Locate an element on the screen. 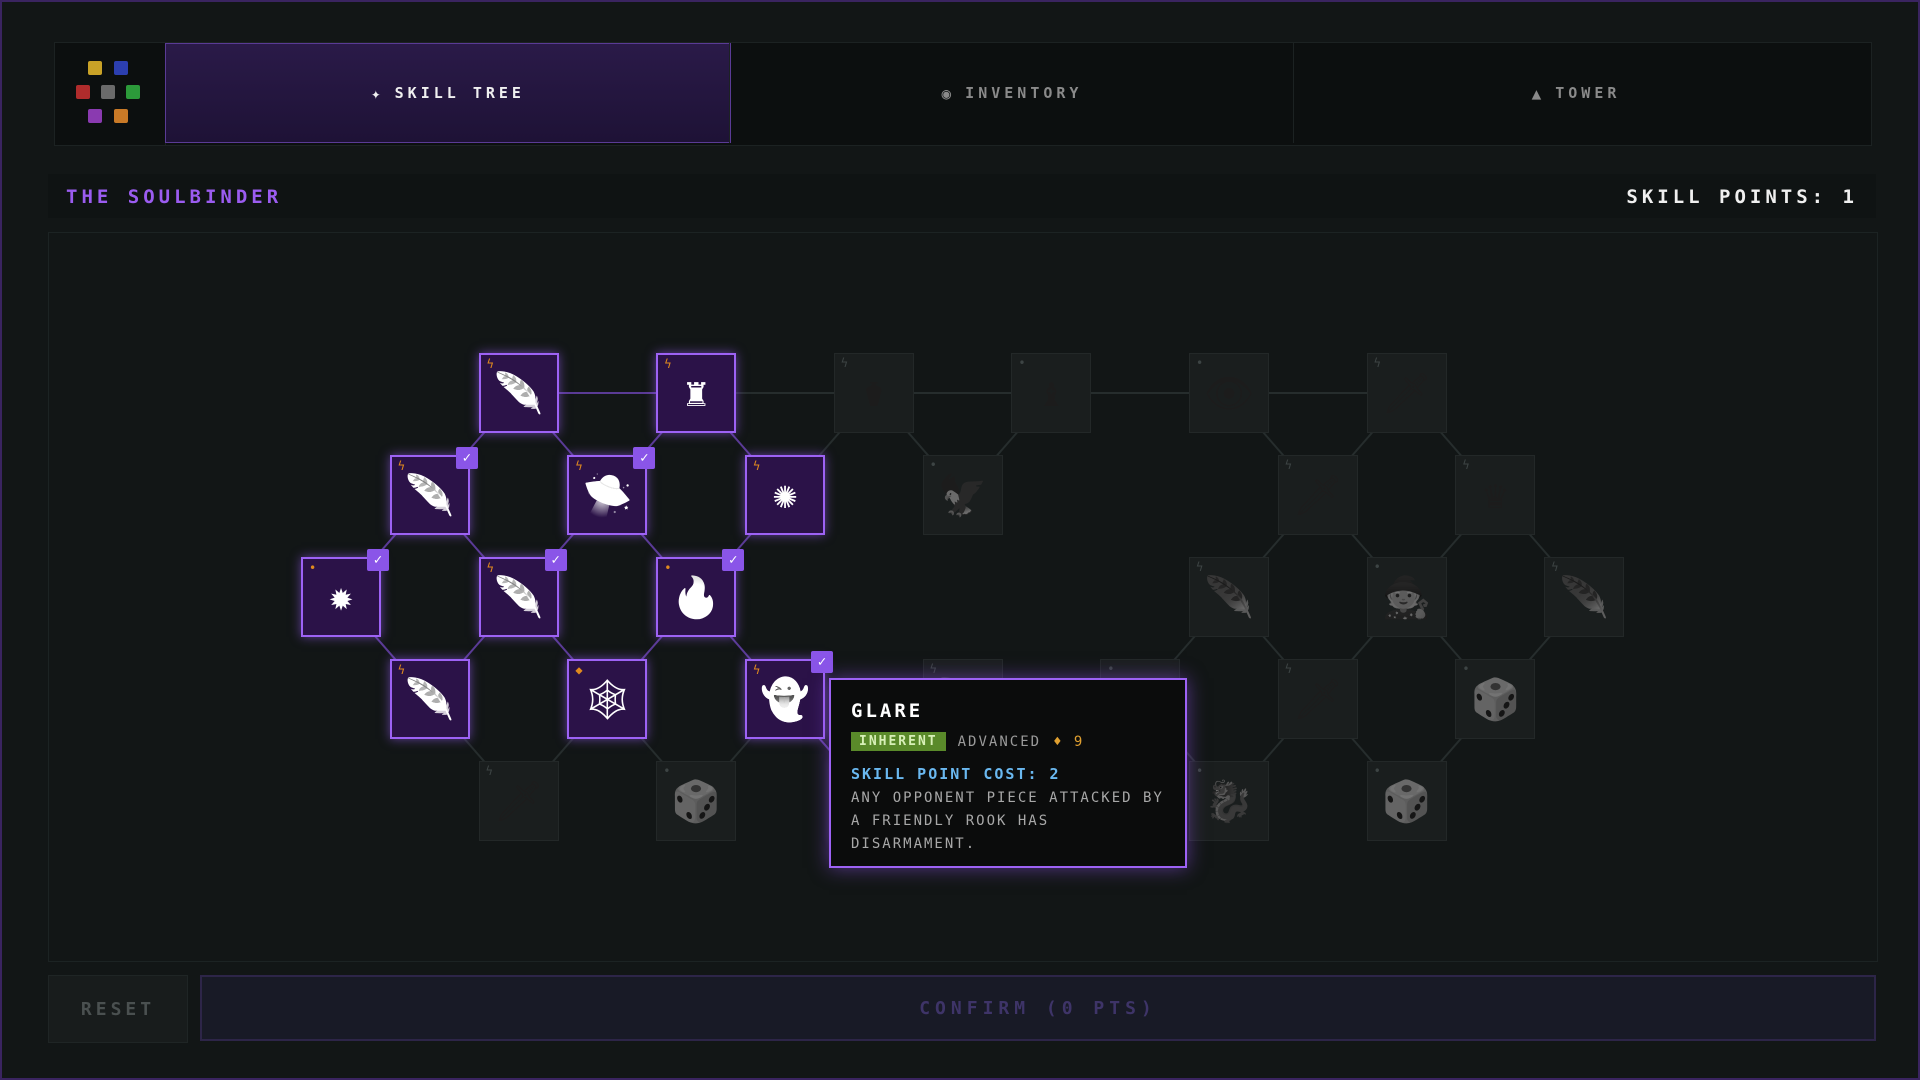 The image size is (1920, 1080). sparkle-icon: ✦ is located at coordinates (378, 93).